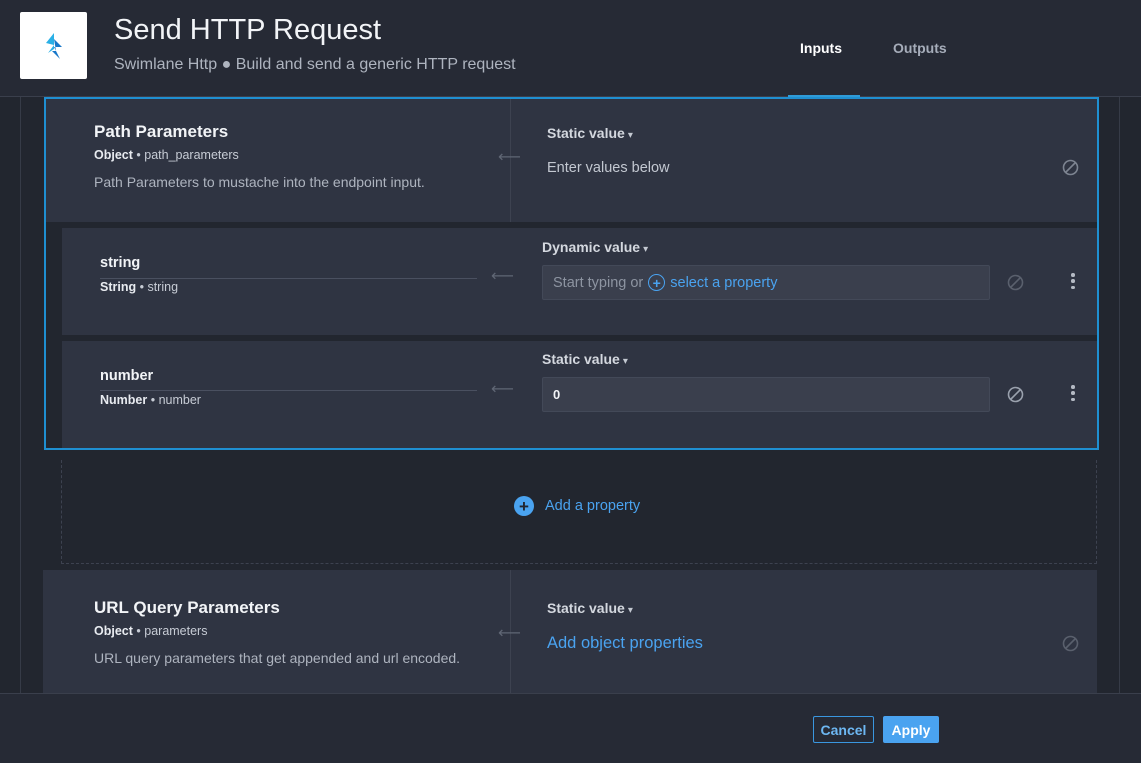 This screenshot has height=763, width=1141. What do you see at coordinates (598, 282) in the screenshot?
I see `input-placeholder: Start typing or` at bounding box center [598, 282].